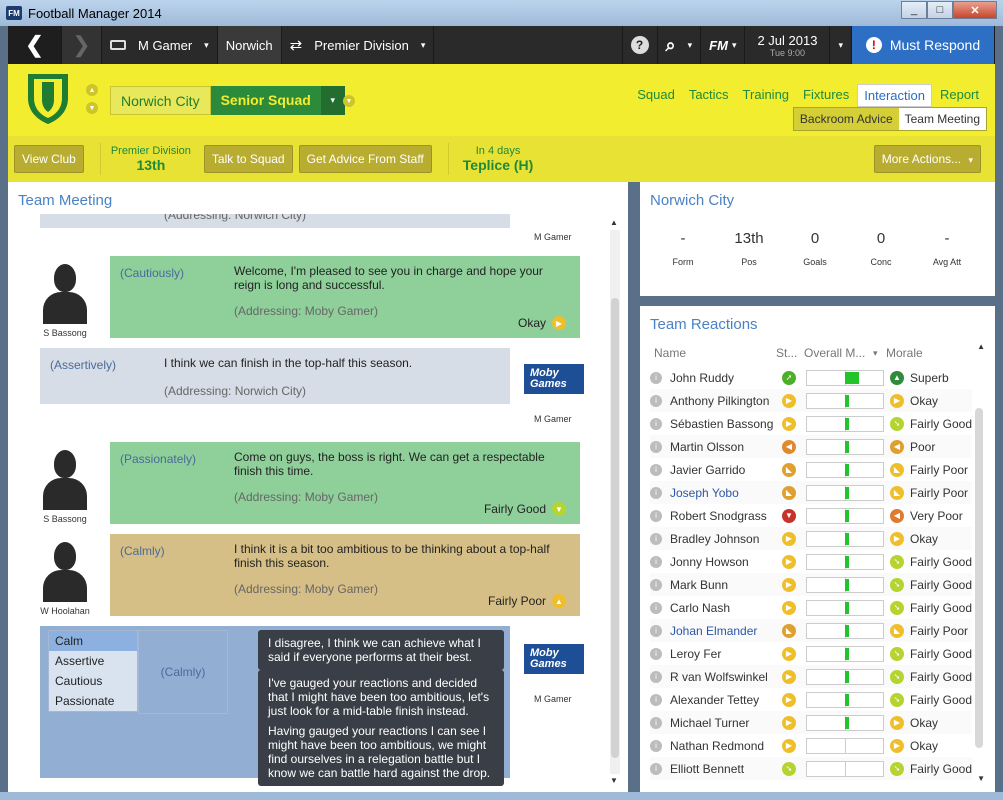 Image resolution: width=1003 pixels, height=800 pixels. What do you see at coordinates (811, 400) in the screenshot?
I see `table-row: i Anthony Pilkington ▶ ▶ Okay` at bounding box center [811, 400].